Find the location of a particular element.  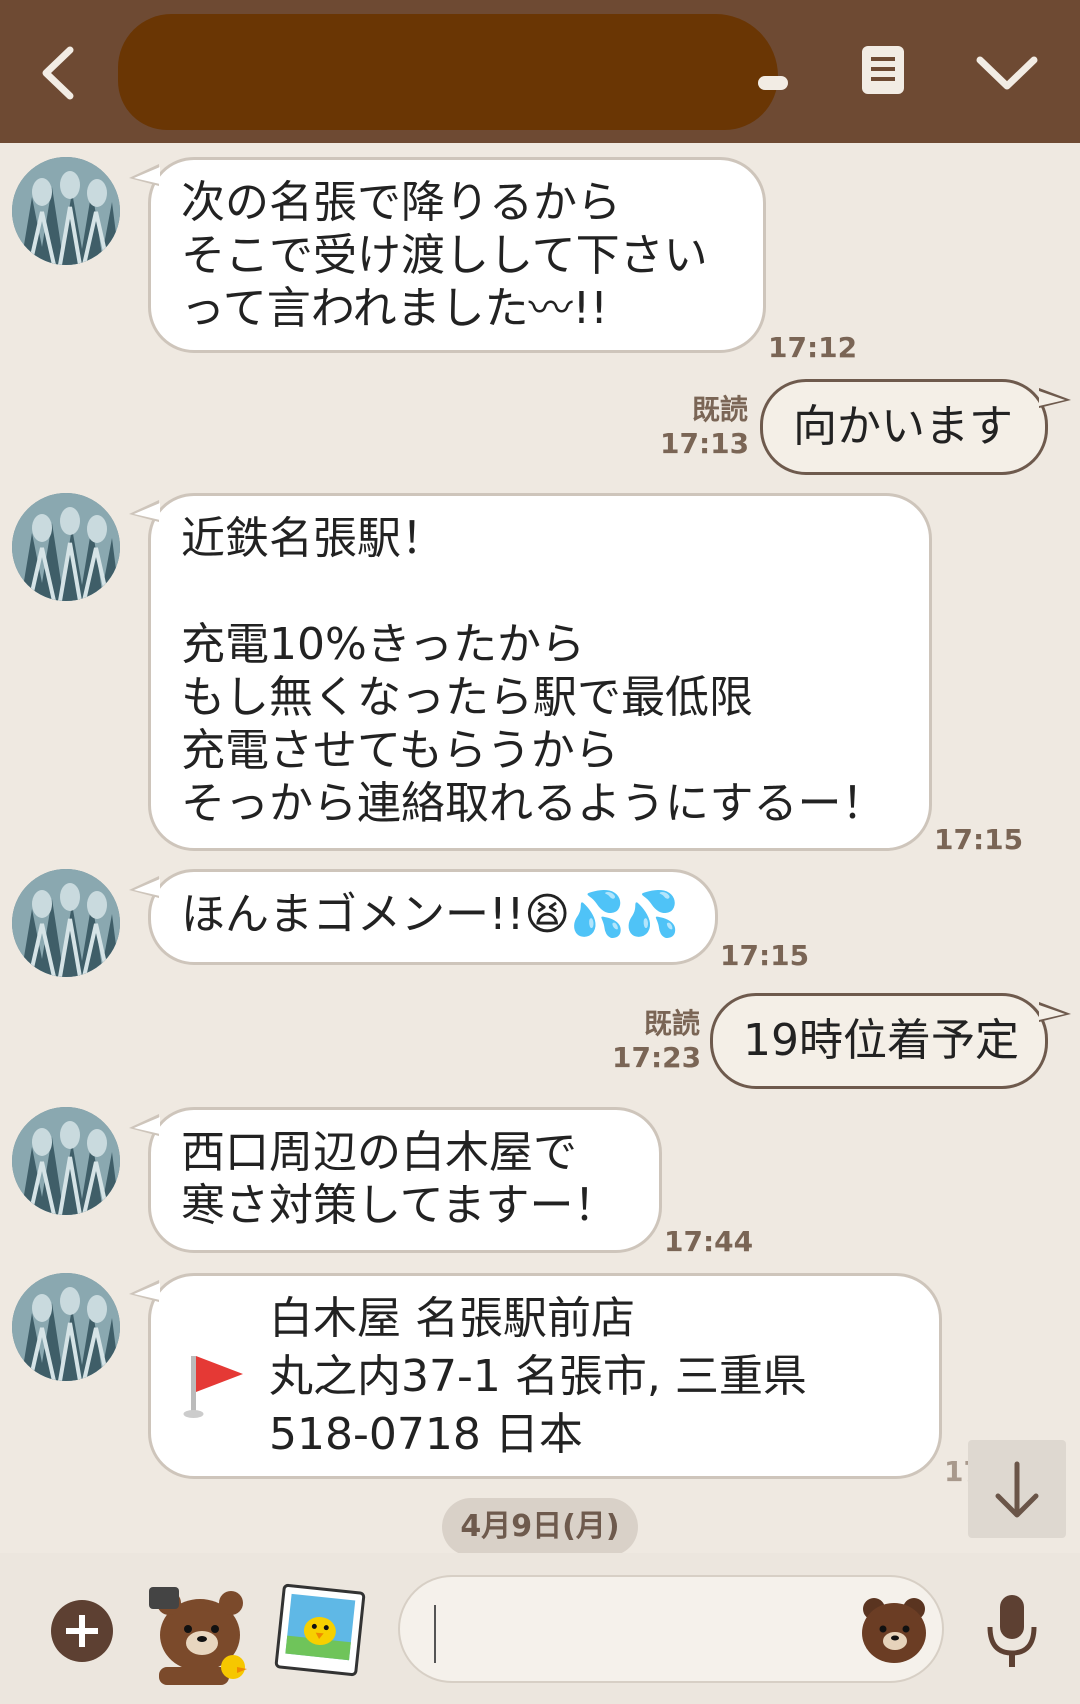

outgoing-message: 向かいます is located at coordinates (915, 427).